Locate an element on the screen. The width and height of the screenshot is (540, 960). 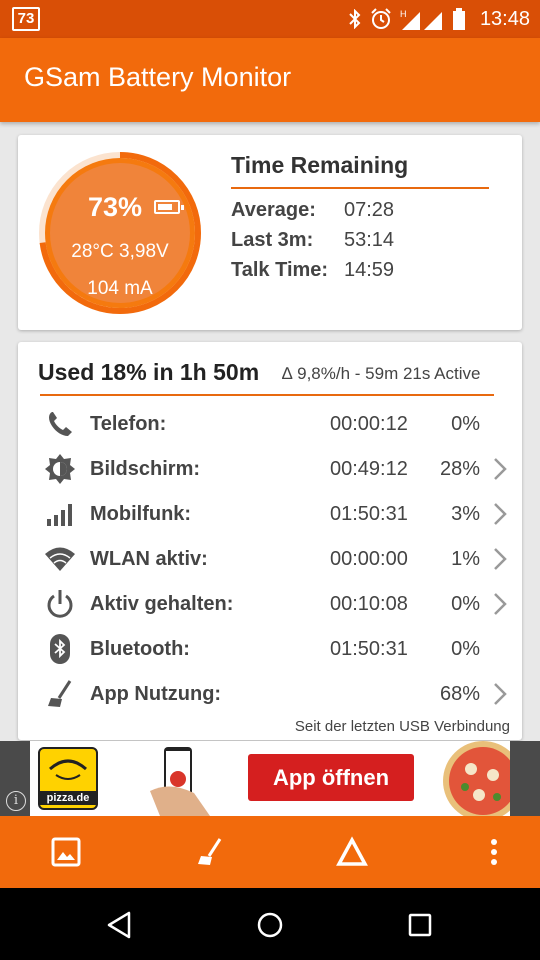
usage-row-bluetooth: Bluetooth: 01:50:31 0% is located at coordinates (270, 649).